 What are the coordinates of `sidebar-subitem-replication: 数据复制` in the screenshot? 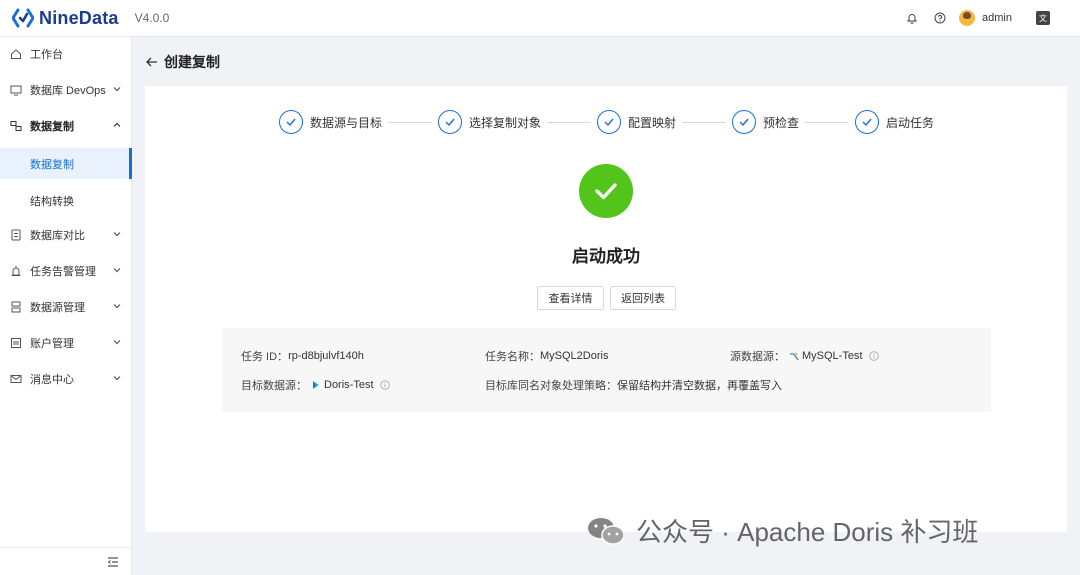 It's located at (66, 163).